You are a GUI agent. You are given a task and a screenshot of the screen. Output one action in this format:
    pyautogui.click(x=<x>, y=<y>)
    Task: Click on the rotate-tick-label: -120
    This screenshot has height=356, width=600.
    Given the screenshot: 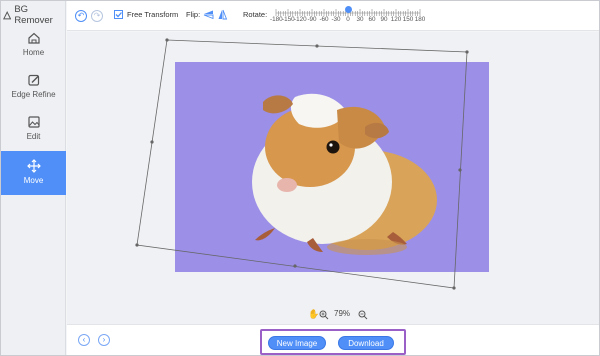 What is the action you would take?
    pyautogui.click(x=300, y=19)
    